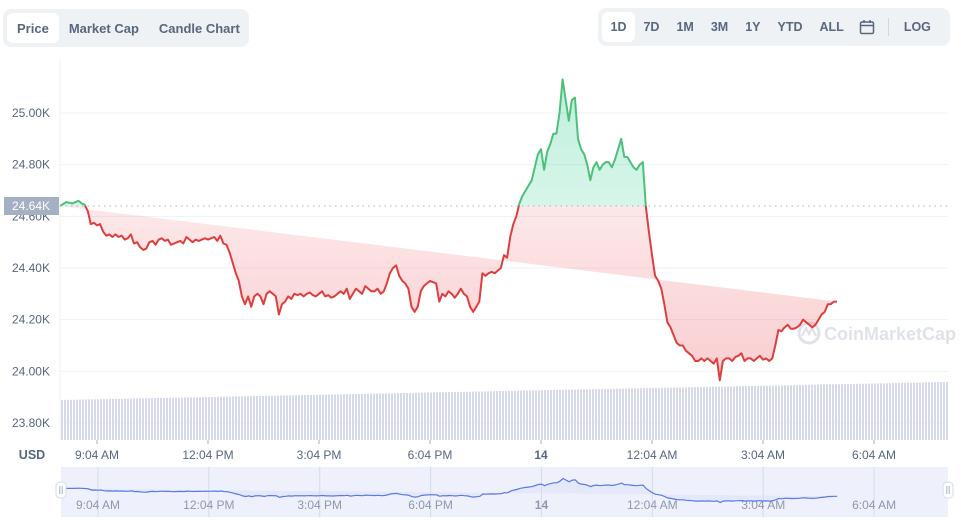 The height and width of the screenshot is (527, 960). I want to click on watermark-text: CoinMarketCap, so click(890, 334).